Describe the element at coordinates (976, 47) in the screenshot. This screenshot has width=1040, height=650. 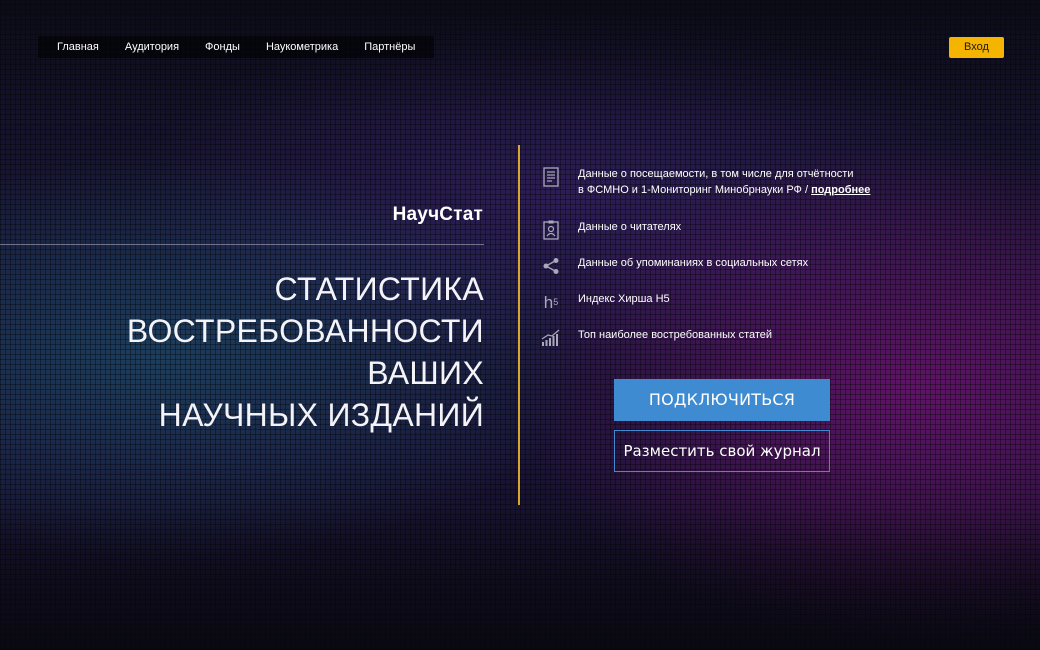
I see `login-button: Вход` at that location.